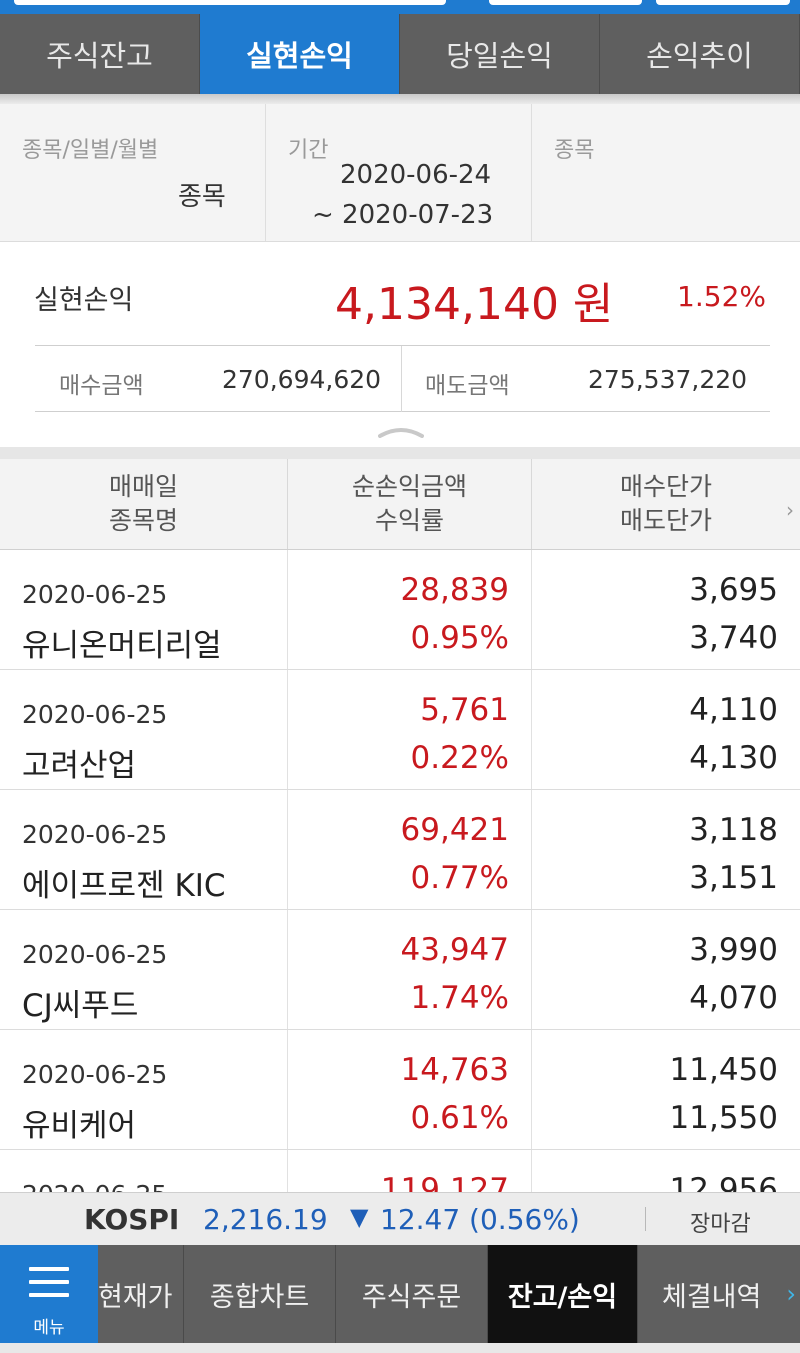 This screenshot has height=1353, width=800. I want to click on summary-percent: 1.52%, so click(721, 296).